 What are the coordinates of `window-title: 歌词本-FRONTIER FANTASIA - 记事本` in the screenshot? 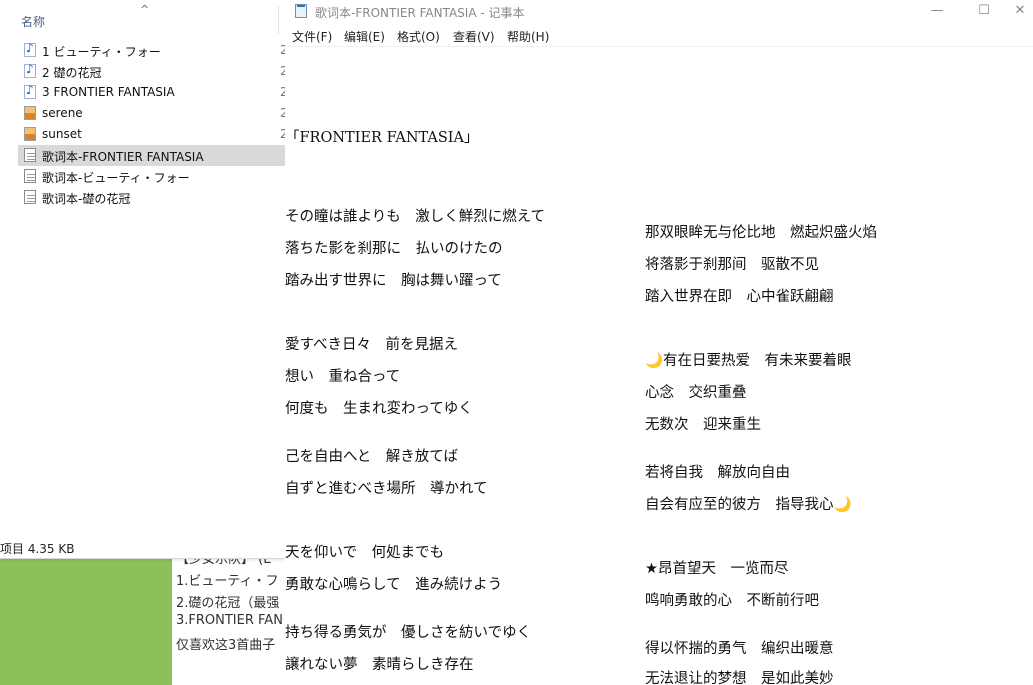 It's located at (420, 13).